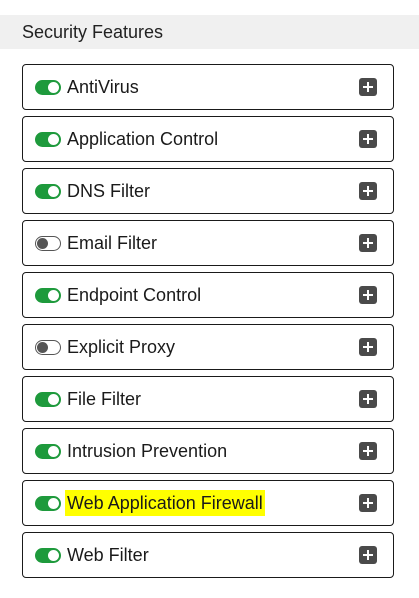 This screenshot has height=598, width=419. I want to click on toggle-switch-endpoint-control, so click(48, 295).